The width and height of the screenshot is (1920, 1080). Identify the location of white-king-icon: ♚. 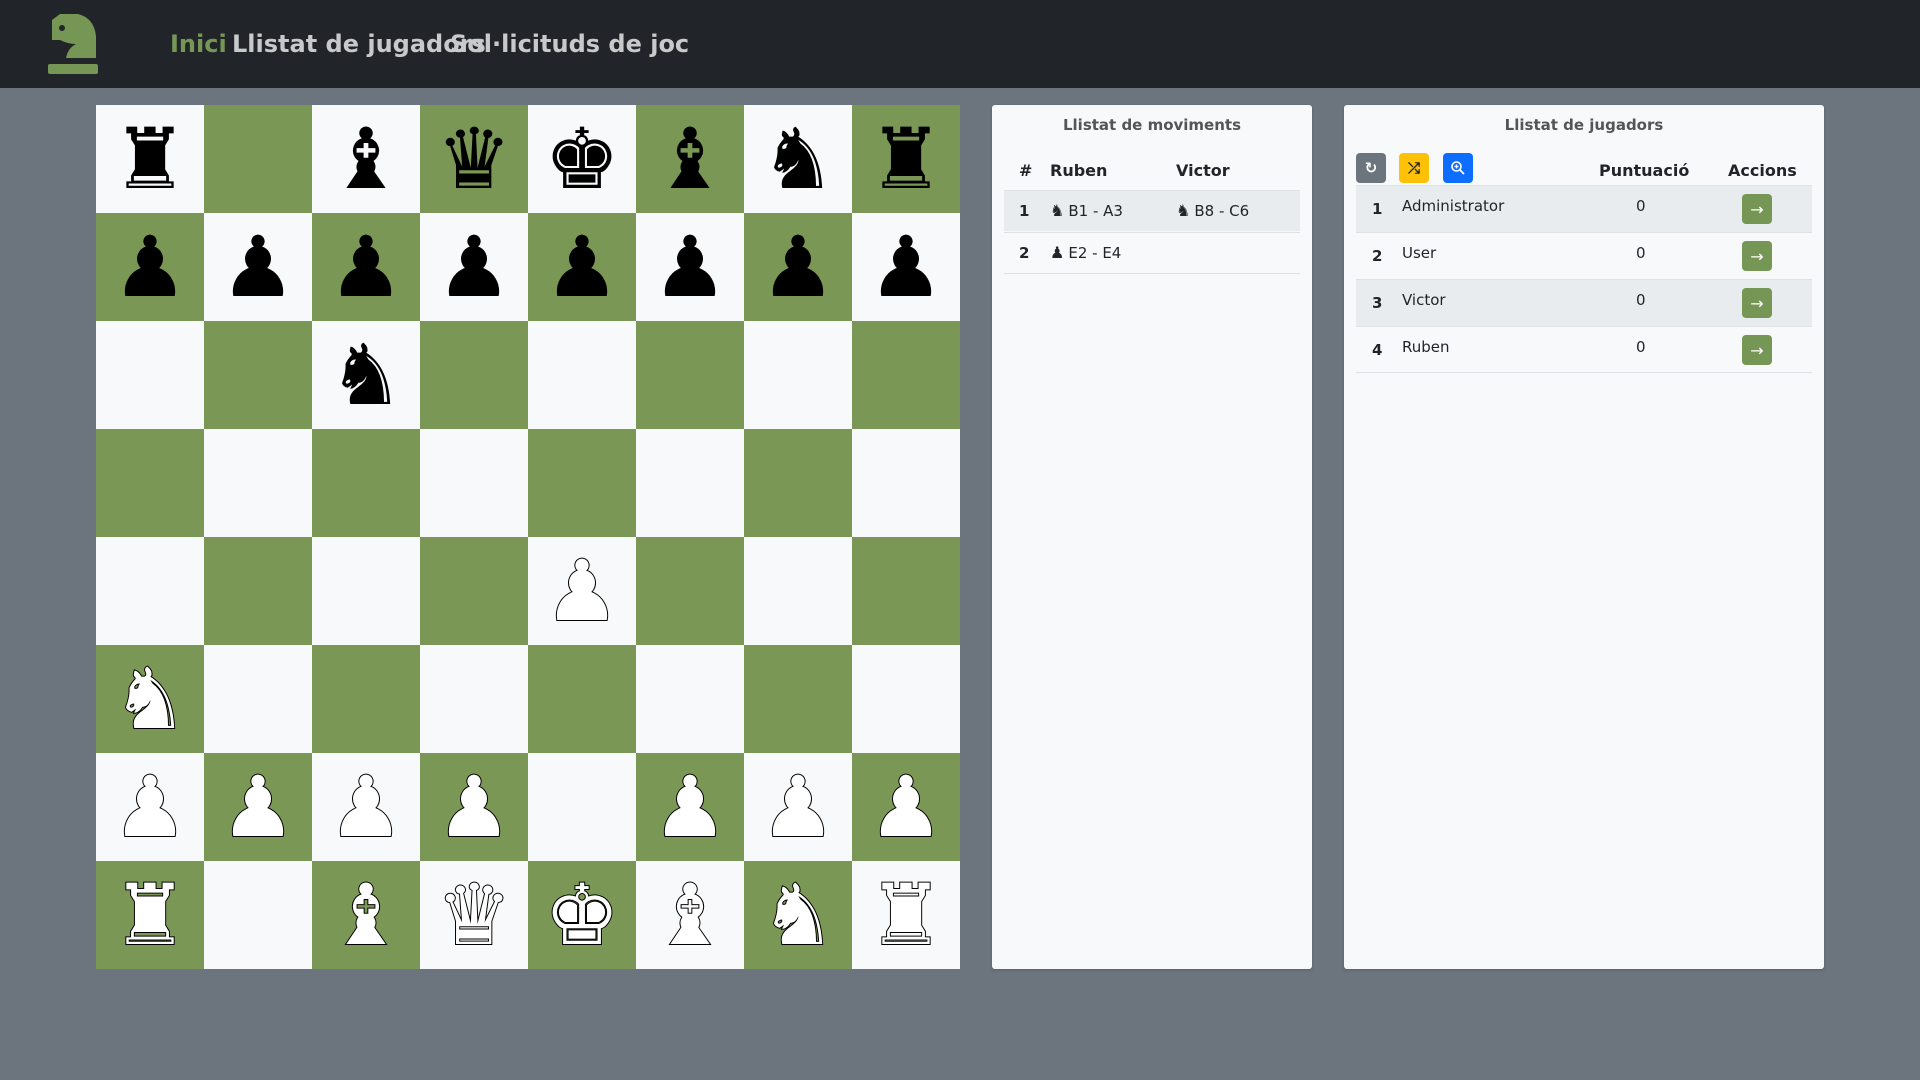
(581, 915).